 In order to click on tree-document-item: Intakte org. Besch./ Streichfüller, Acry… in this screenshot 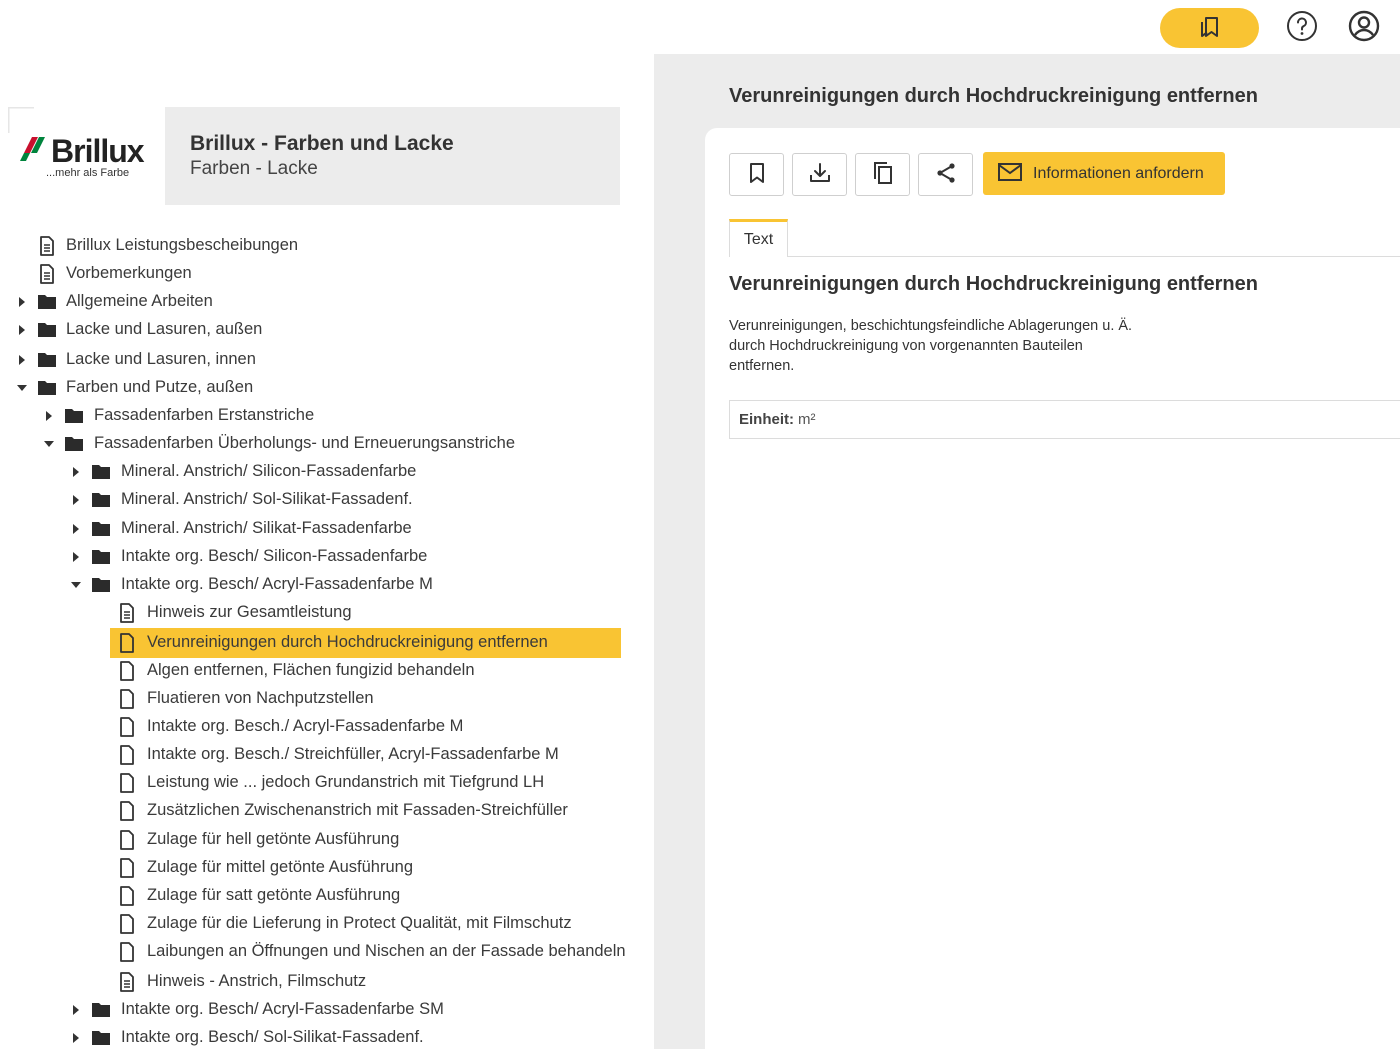, I will do `click(320, 755)`.